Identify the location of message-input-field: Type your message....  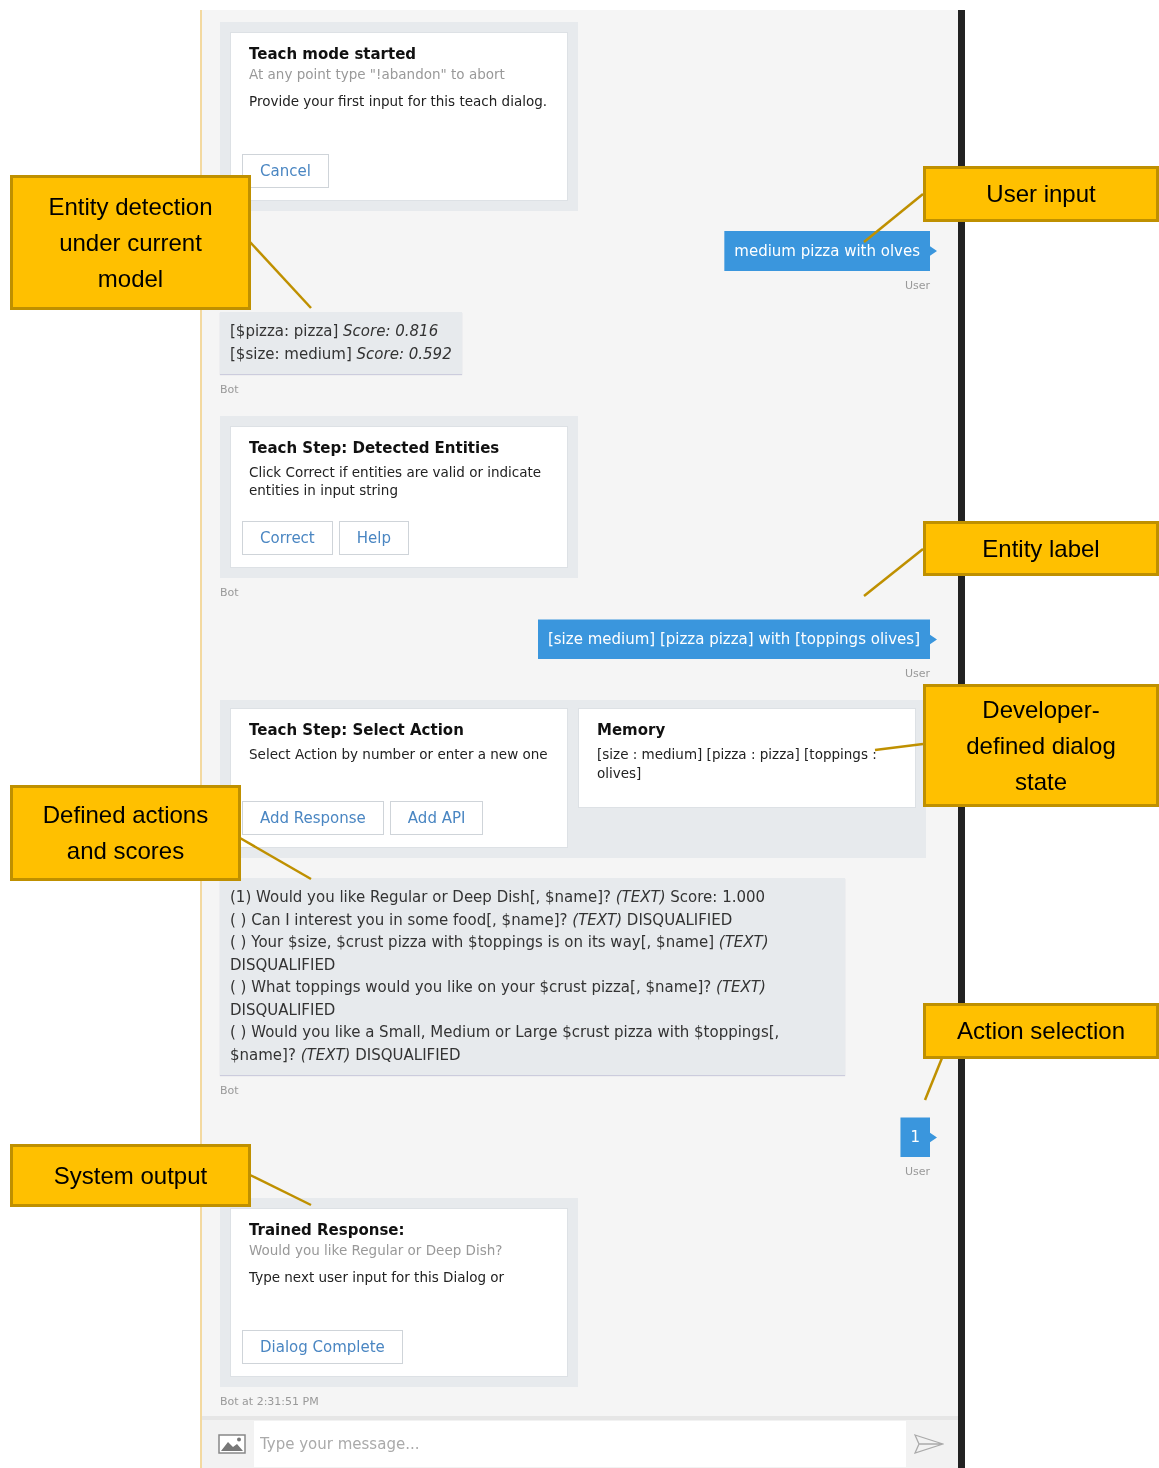
(580, 1444).